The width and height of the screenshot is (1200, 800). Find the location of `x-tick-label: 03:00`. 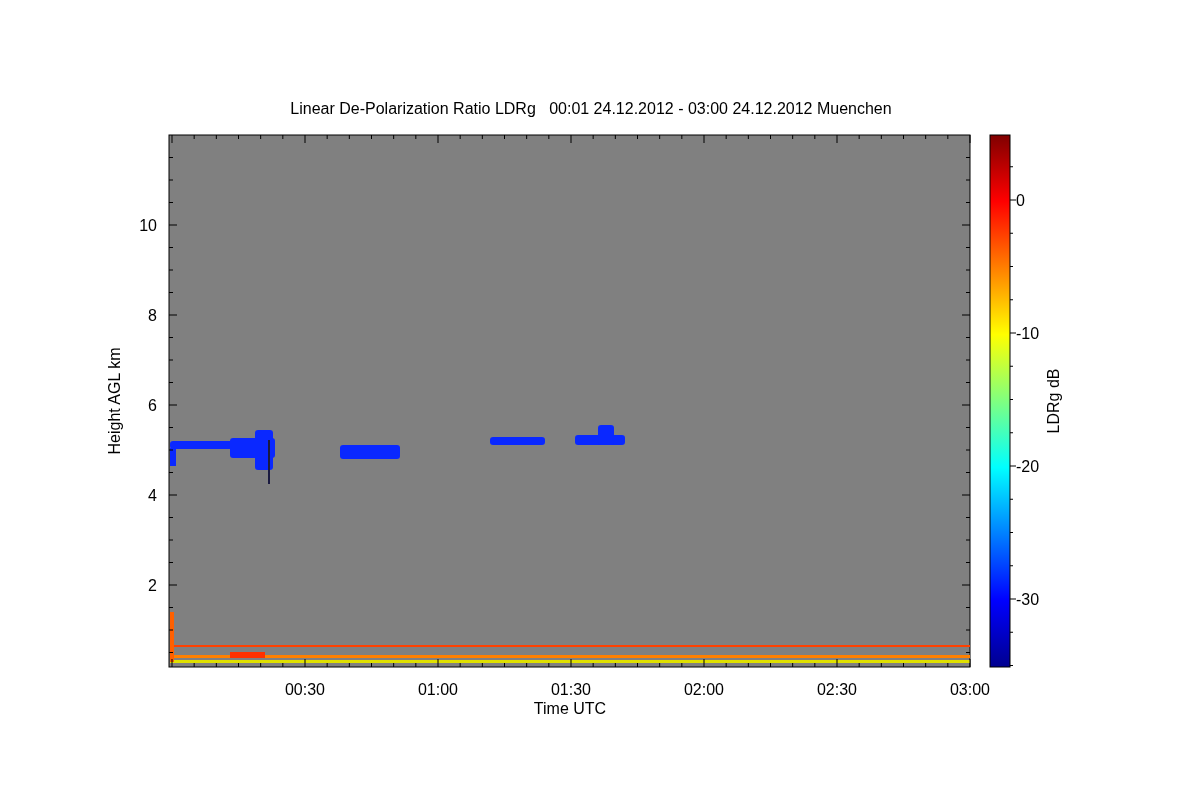

x-tick-label: 03:00 is located at coordinates (970, 689).